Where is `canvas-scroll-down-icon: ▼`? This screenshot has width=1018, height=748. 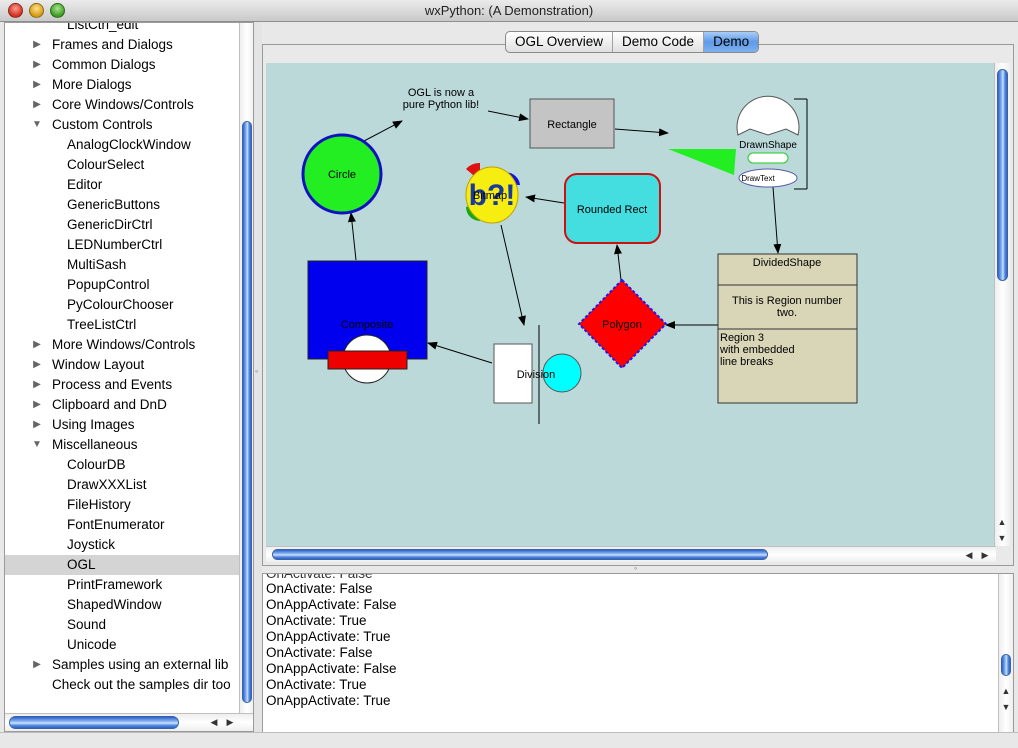
canvas-scroll-down-icon: ▼ is located at coordinates (1002, 538).